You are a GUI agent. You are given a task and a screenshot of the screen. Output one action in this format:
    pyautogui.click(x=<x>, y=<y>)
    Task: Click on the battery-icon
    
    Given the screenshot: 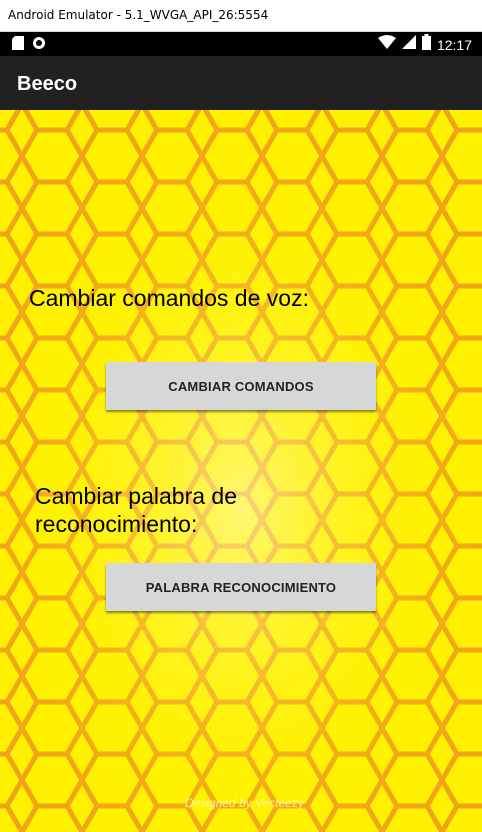 What is the action you would take?
    pyautogui.click(x=426, y=44)
    